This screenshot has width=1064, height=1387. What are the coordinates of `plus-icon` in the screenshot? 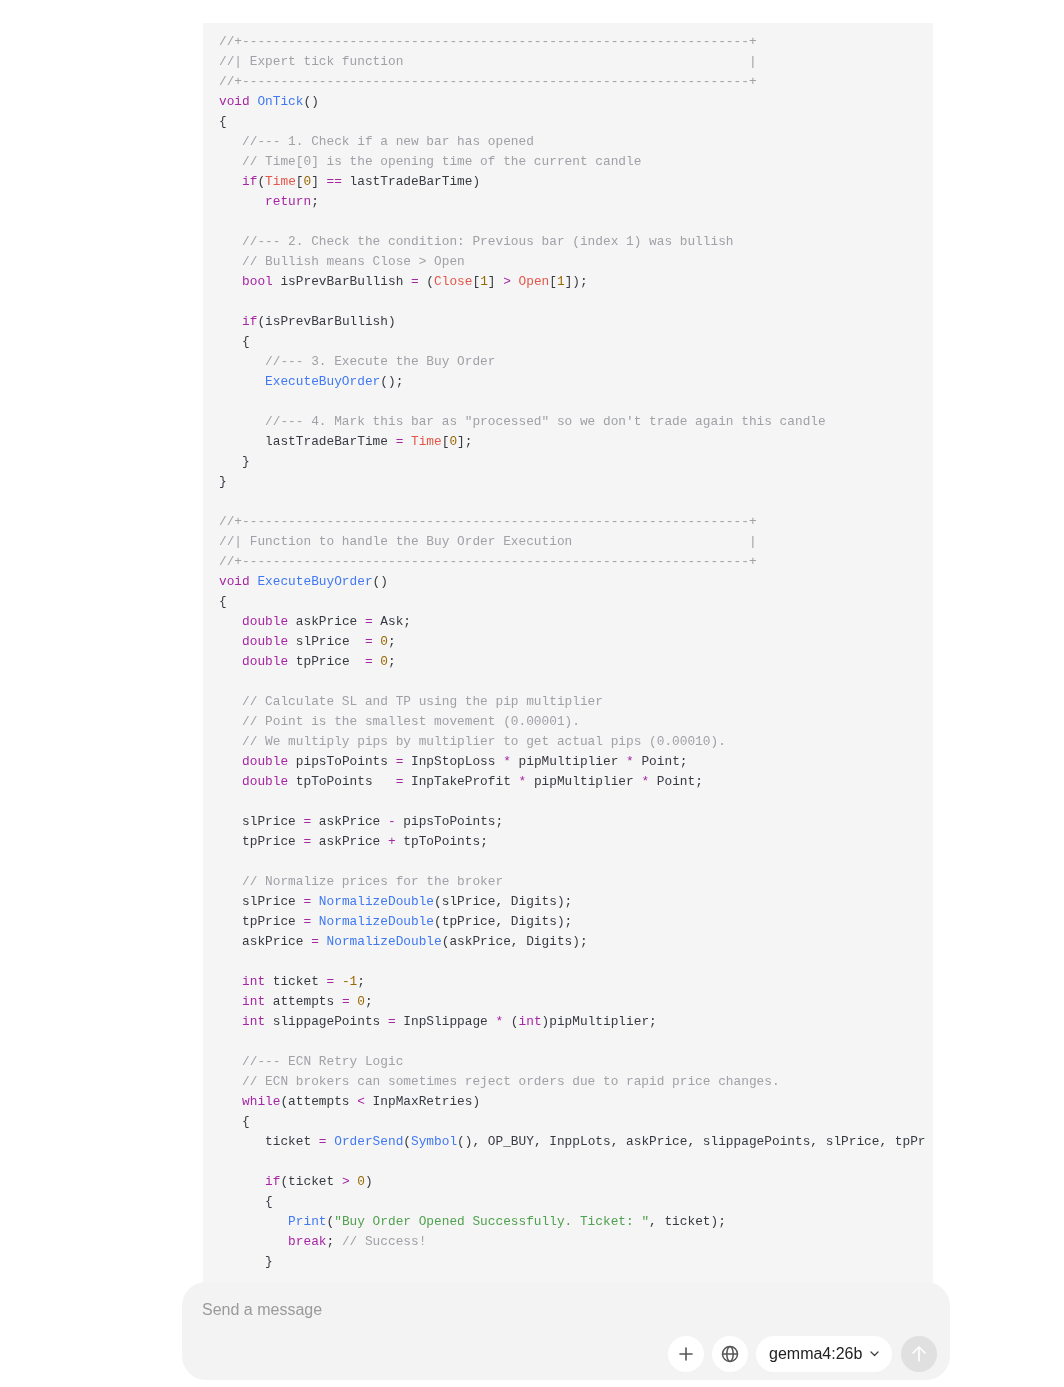 It's located at (686, 1354).